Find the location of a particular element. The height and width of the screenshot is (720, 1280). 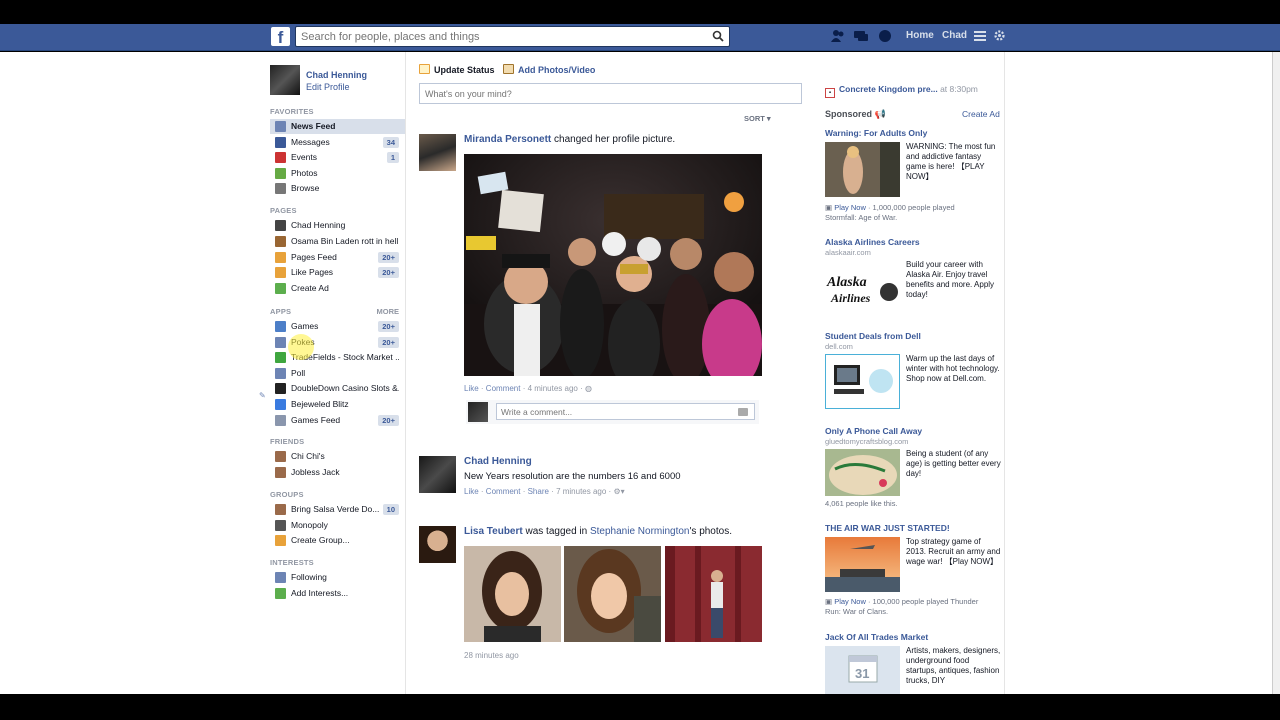

messages-icon is located at coordinates (861, 36).